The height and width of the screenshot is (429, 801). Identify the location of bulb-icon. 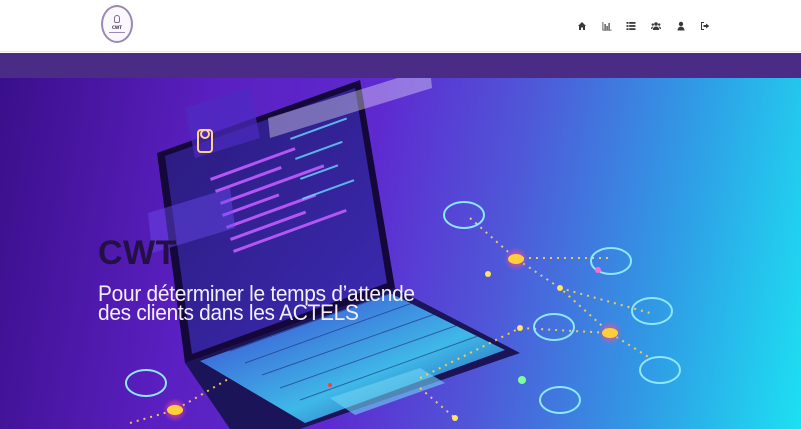
(117, 19).